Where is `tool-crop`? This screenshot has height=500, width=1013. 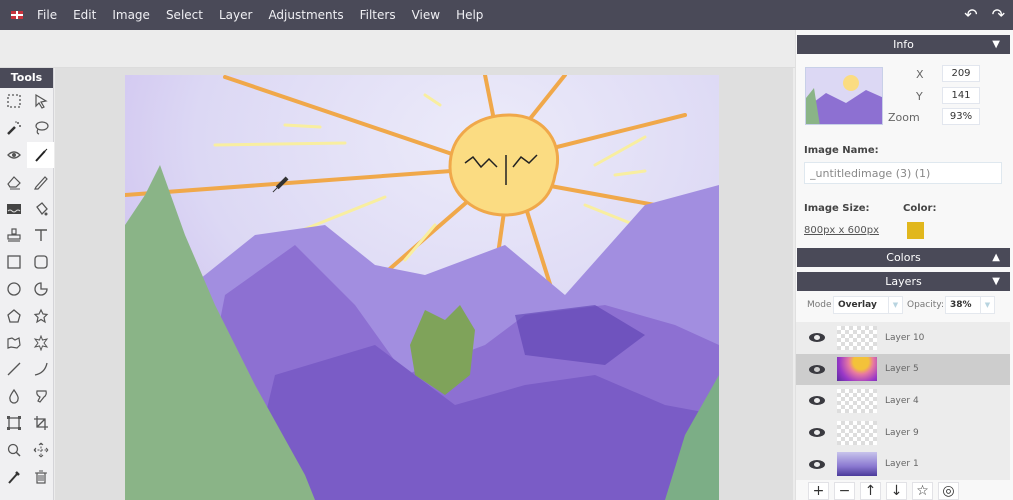 tool-crop is located at coordinates (40, 423).